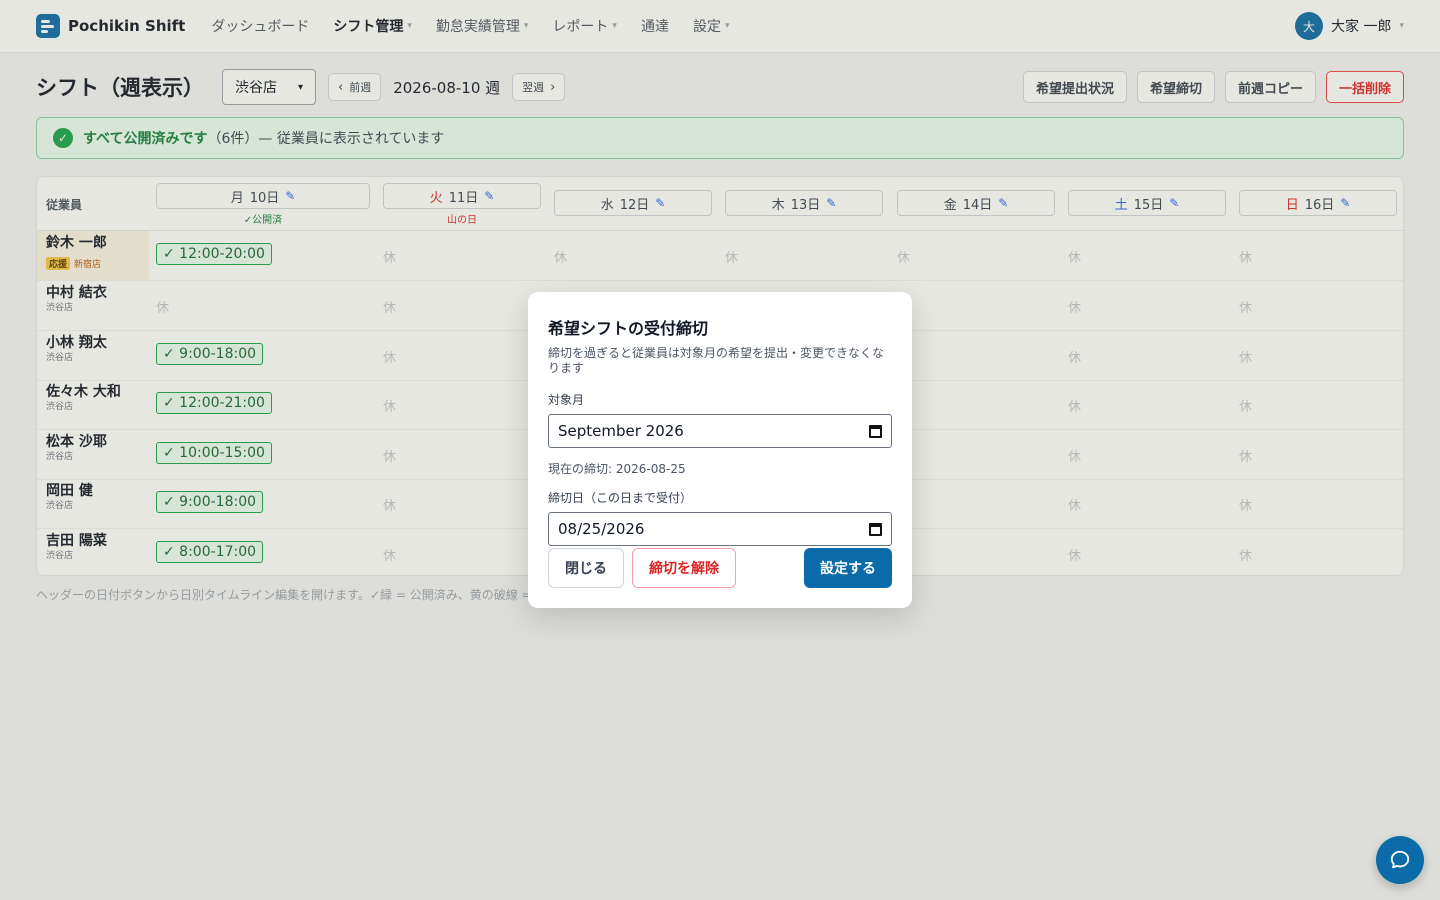  I want to click on deadline-date-input: 08/25/2026, so click(720, 529).